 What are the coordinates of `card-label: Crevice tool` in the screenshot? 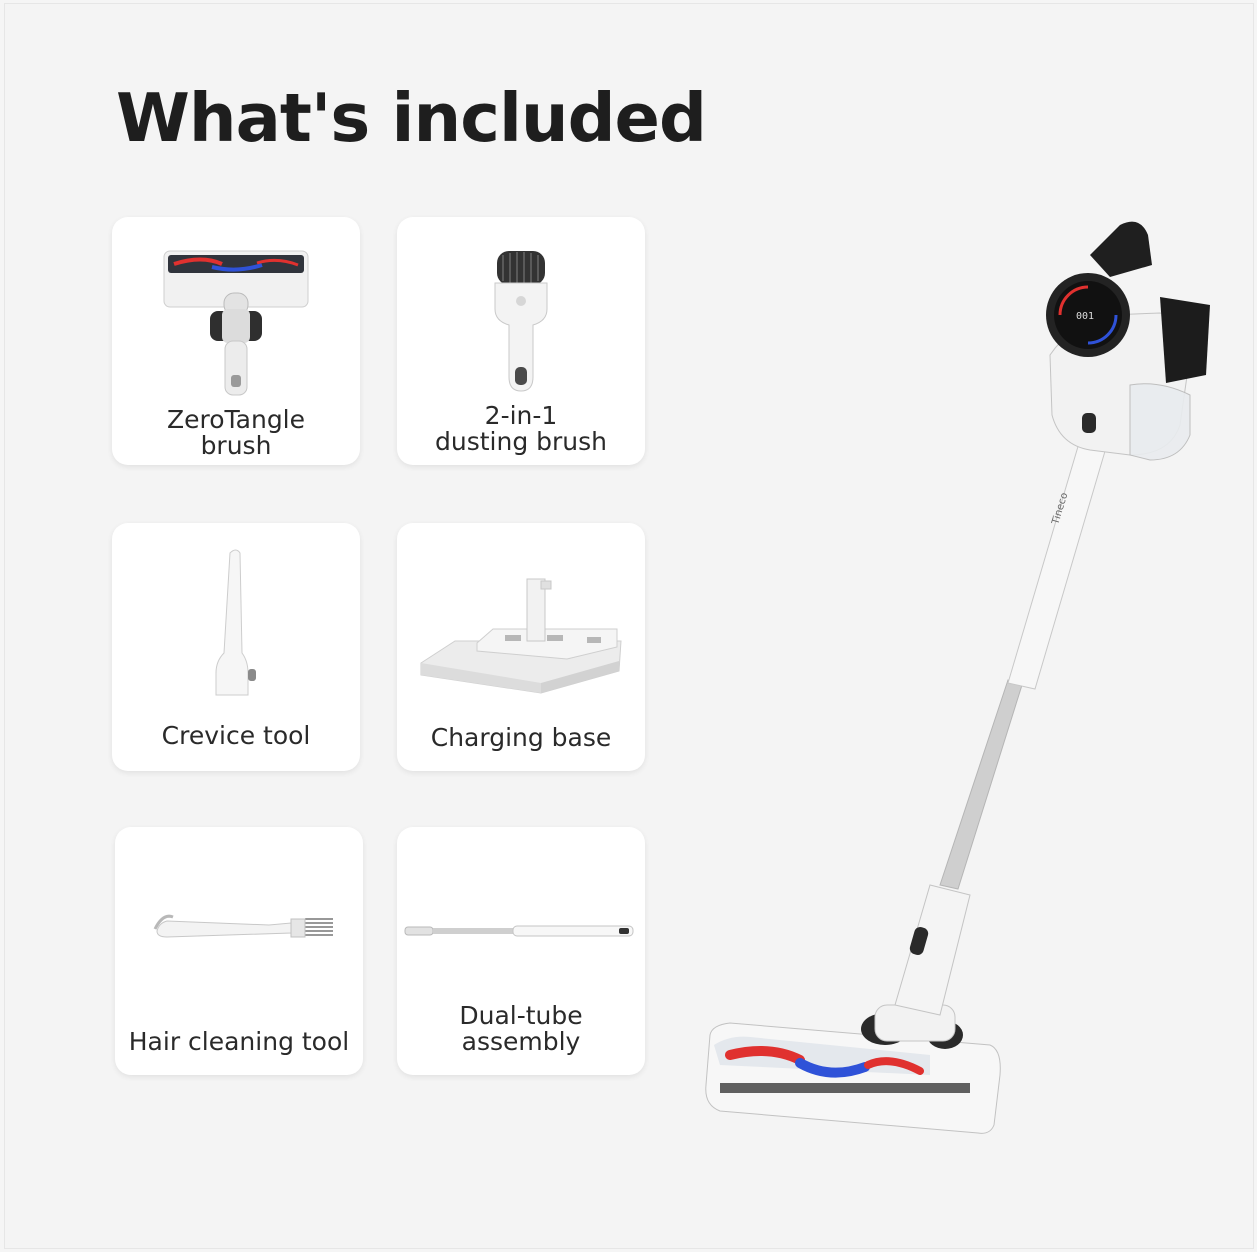 It's located at (236, 736).